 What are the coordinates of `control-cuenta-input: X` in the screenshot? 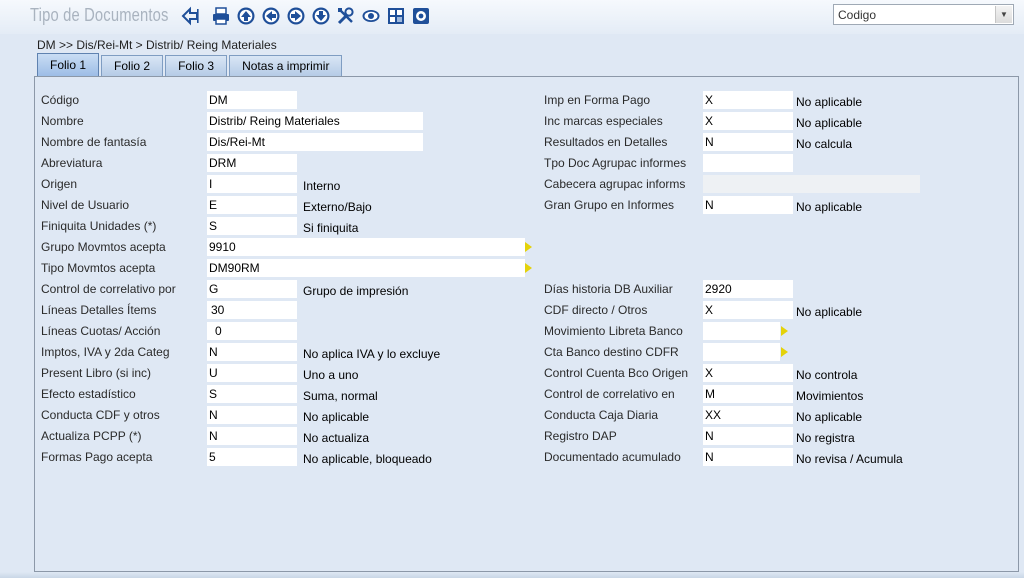 It's located at (748, 373).